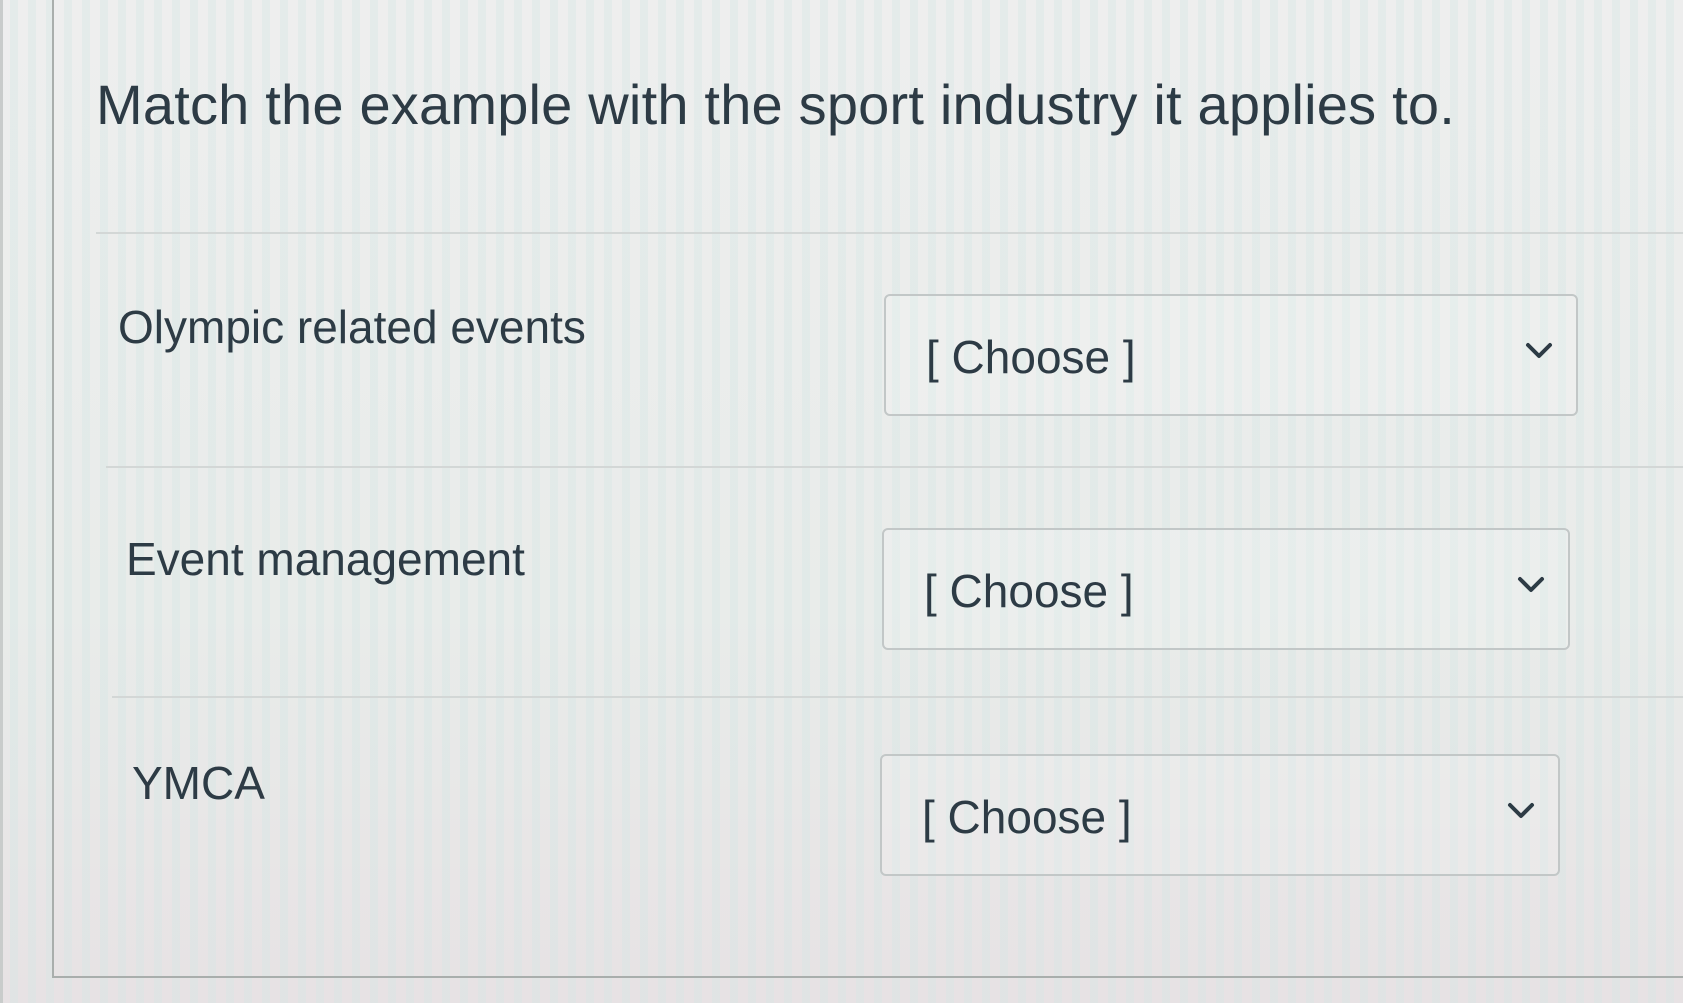 The width and height of the screenshot is (1683, 1003). I want to click on answer-select-olympic: [ Choose ], so click(1231, 355).